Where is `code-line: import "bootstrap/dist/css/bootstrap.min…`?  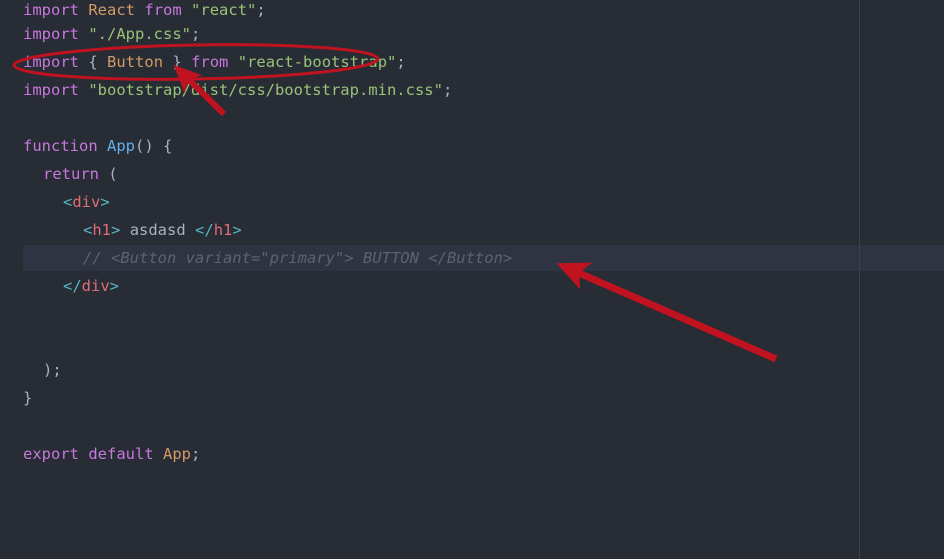 code-line: import "bootstrap/dist/css/bootstrap.min… is located at coordinates (237, 90).